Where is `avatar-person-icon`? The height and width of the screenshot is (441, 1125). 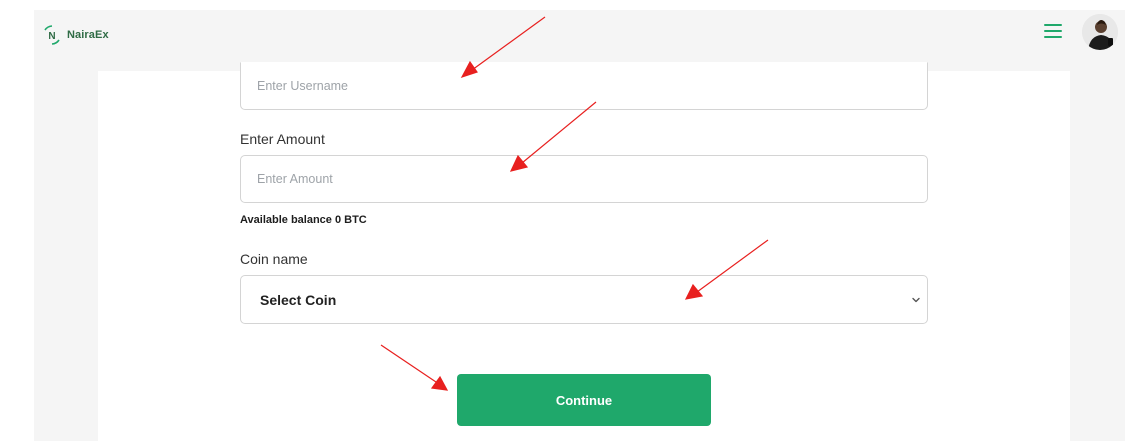
avatar-person-icon is located at coordinates (1100, 32).